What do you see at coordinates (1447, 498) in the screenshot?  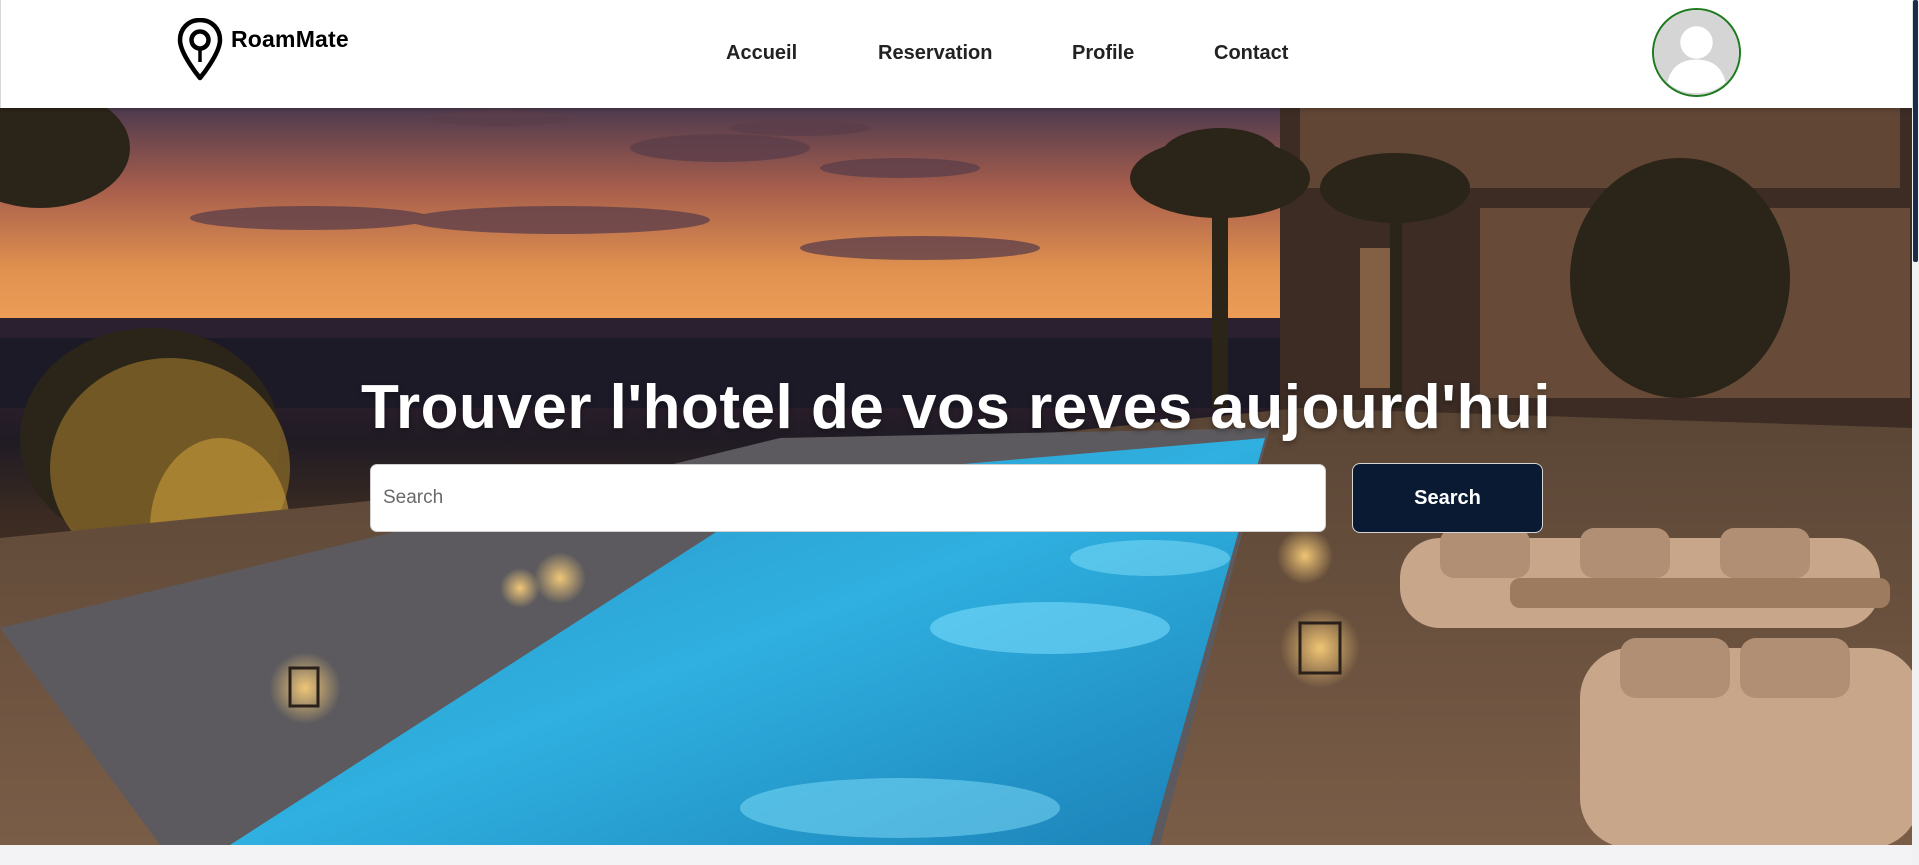 I see `search-button: Search` at bounding box center [1447, 498].